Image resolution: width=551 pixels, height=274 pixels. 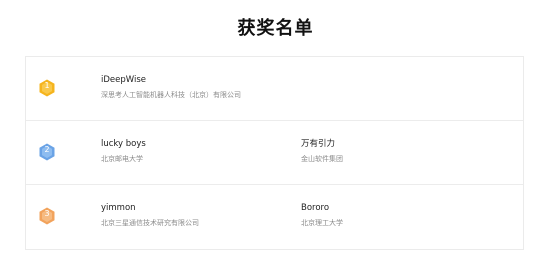 What do you see at coordinates (171, 87) in the screenshot?
I see `winner-team: iDeepWise 深思考人工智能机器人科技（北京）有限公司` at bounding box center [171, 87].